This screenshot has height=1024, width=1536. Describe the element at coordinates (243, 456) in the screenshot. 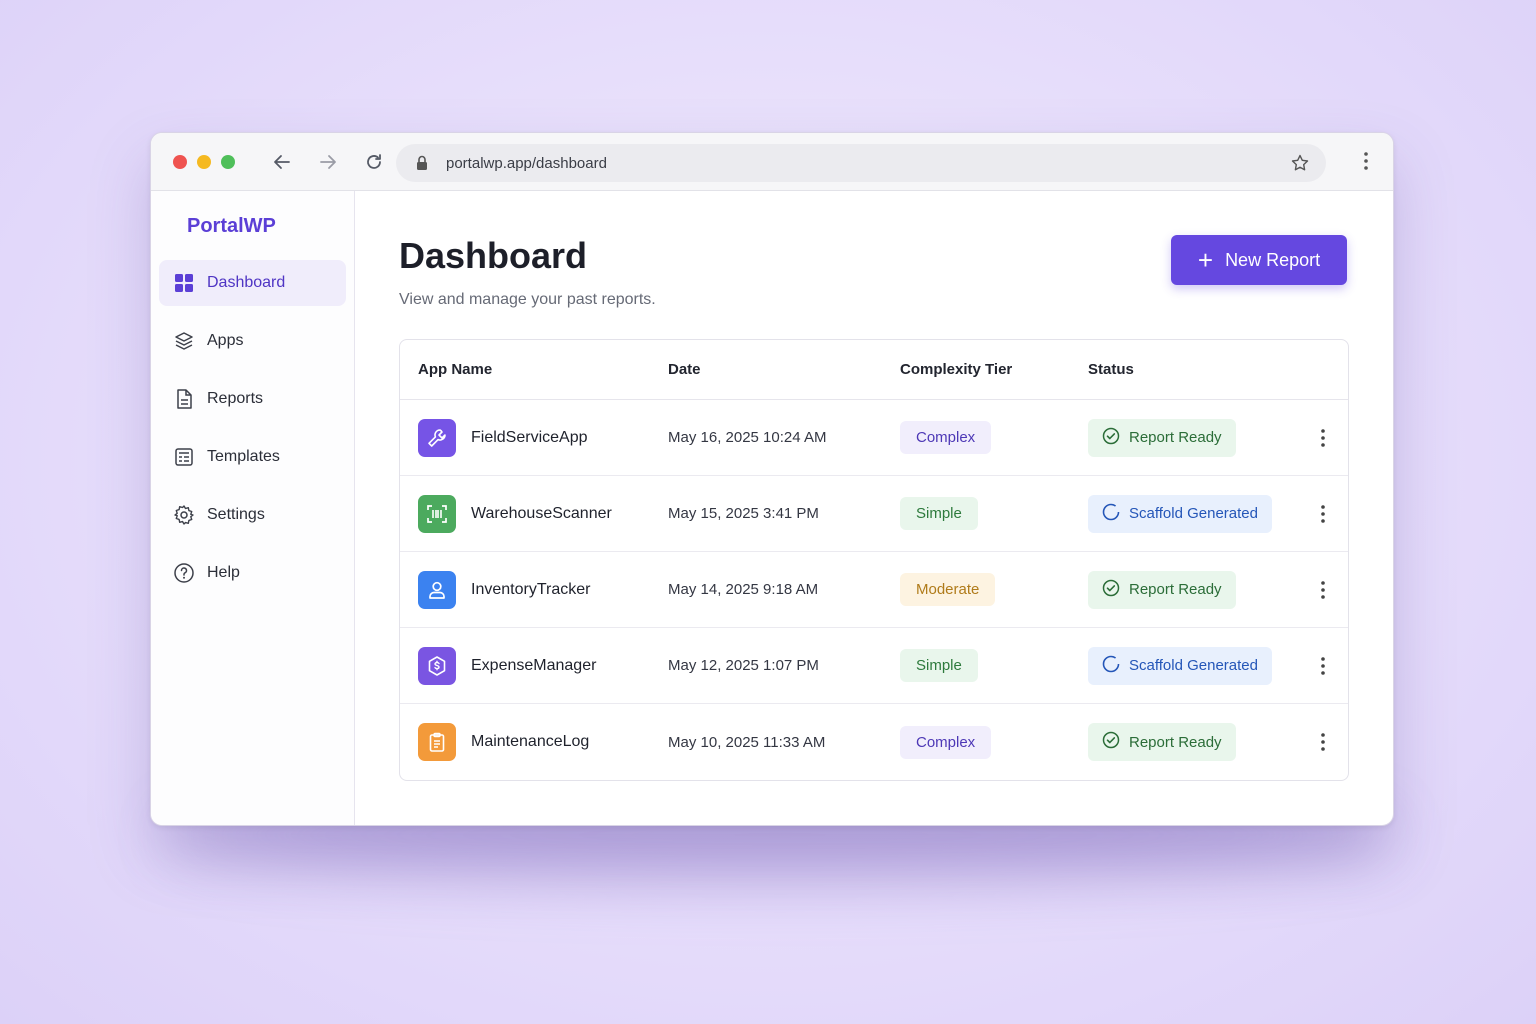

I see `sidebar-item-label: Templates` at that location.